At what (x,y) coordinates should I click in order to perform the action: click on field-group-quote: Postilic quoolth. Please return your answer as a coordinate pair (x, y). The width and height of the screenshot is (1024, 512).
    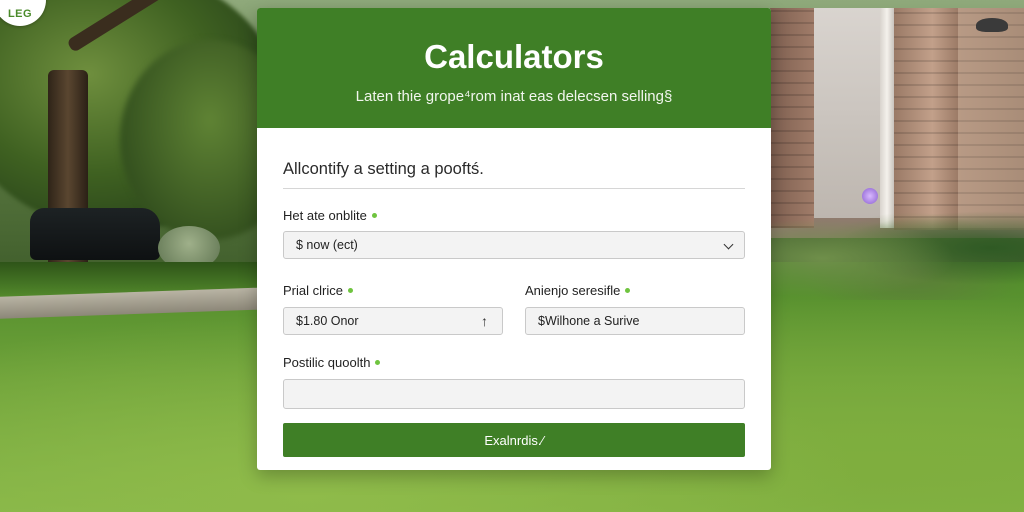
    Looking at the image, I should click on (514, 382).